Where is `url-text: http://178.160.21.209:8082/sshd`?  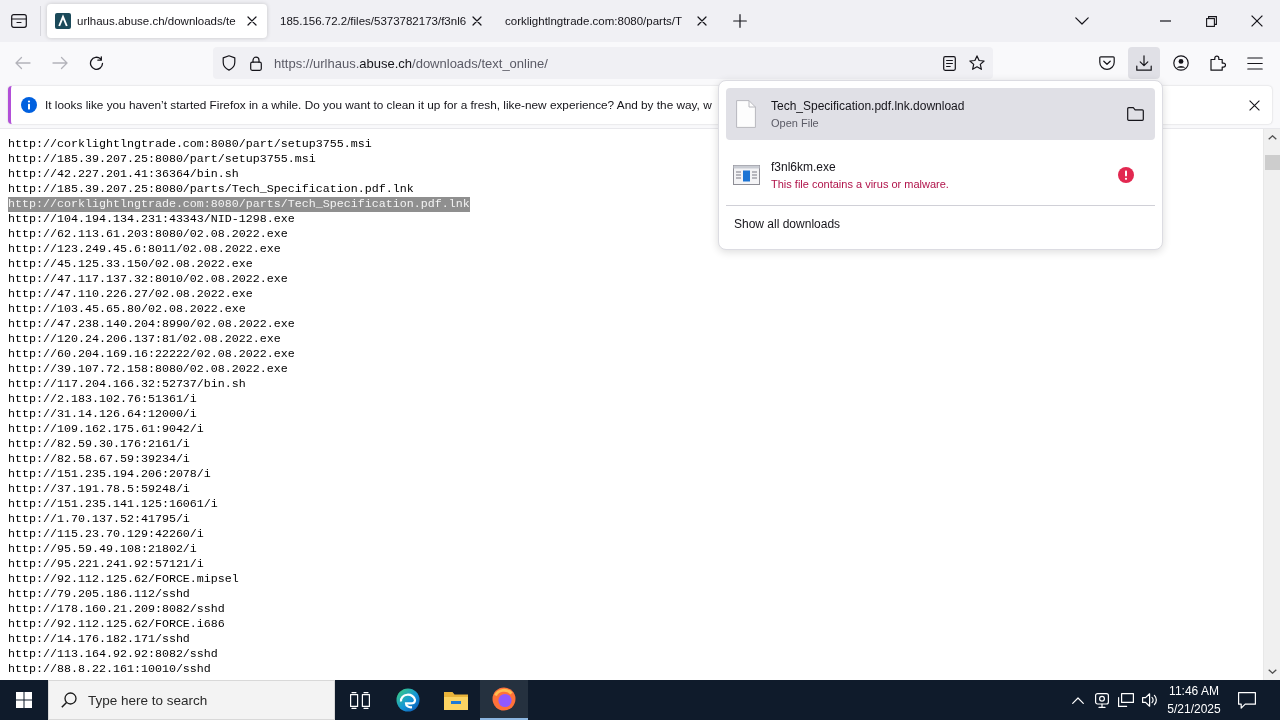 url-text: http://178.160.21.209:8082/sshd is located at coordinates (116, 609).